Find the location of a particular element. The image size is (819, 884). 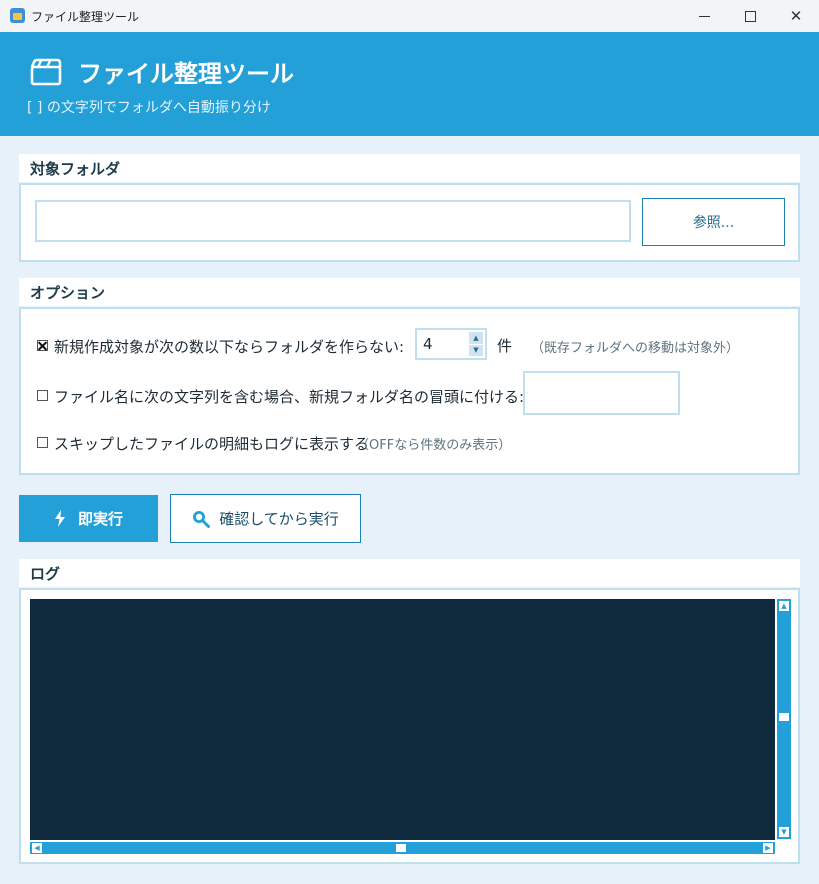

scrollbar-corner is located at coordinates (783, 847).